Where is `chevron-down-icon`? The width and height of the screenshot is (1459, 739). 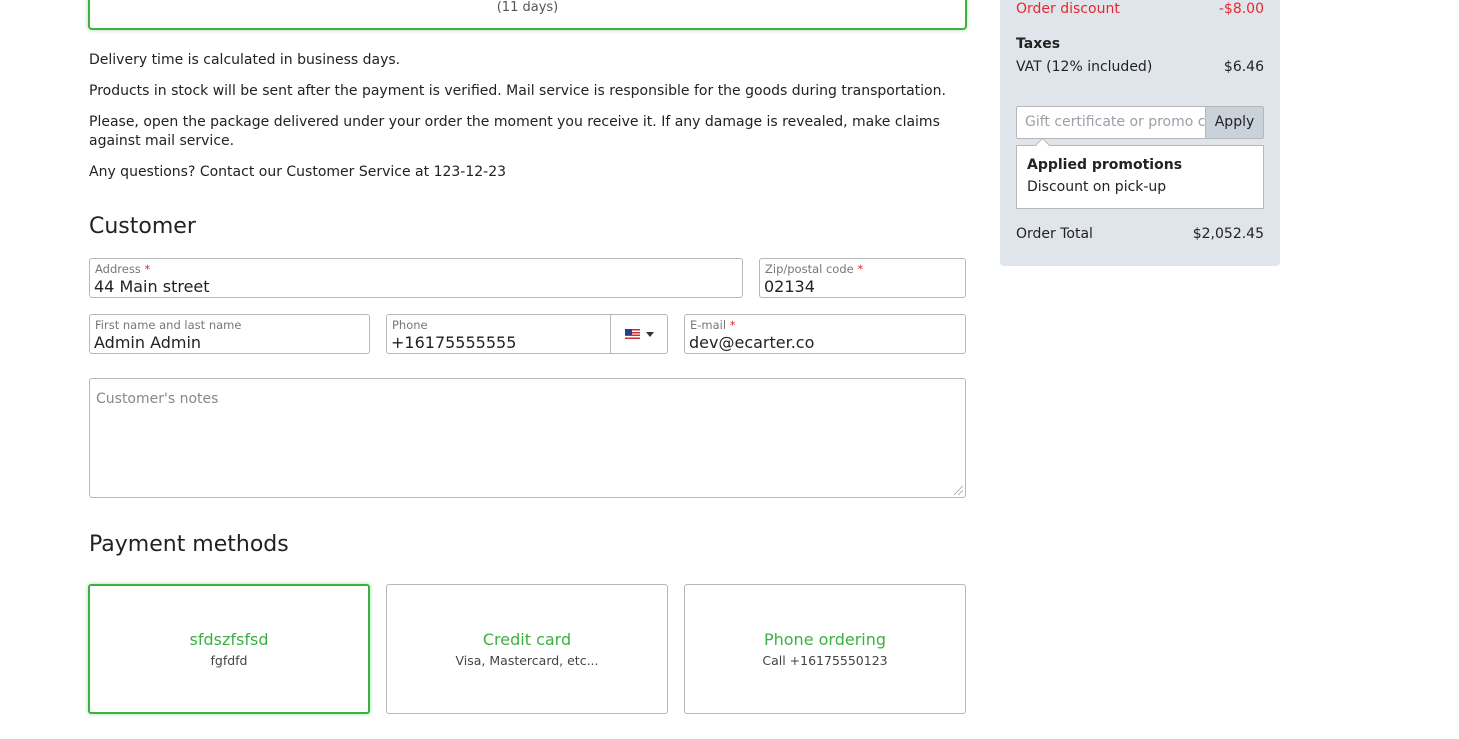 chevron-down-icon is located at coordinates (649, 334).